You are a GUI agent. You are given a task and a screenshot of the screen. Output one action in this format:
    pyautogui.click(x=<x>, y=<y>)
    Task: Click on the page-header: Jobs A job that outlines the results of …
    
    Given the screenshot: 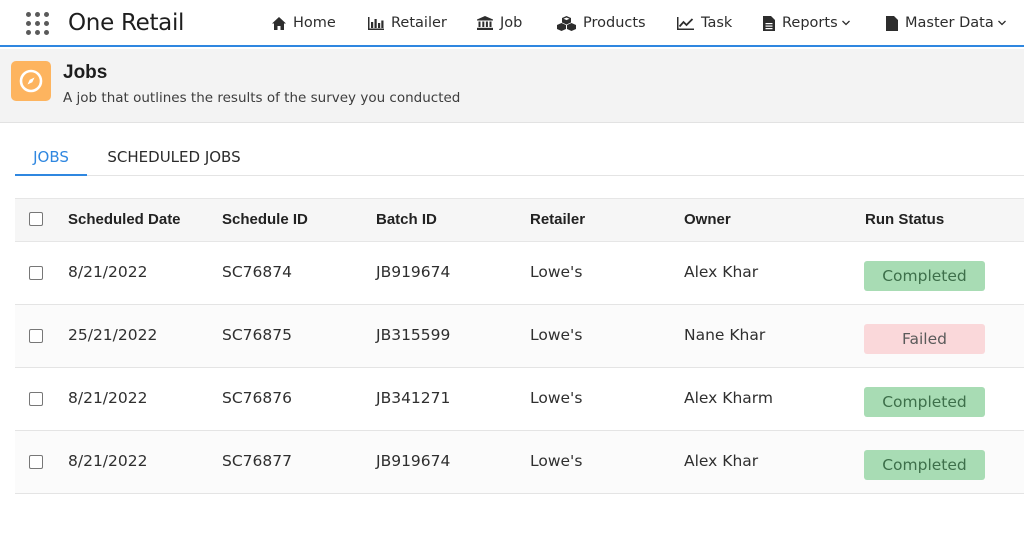 What is the action you would take?
    pyautogui.click(x=512, y=86)
    